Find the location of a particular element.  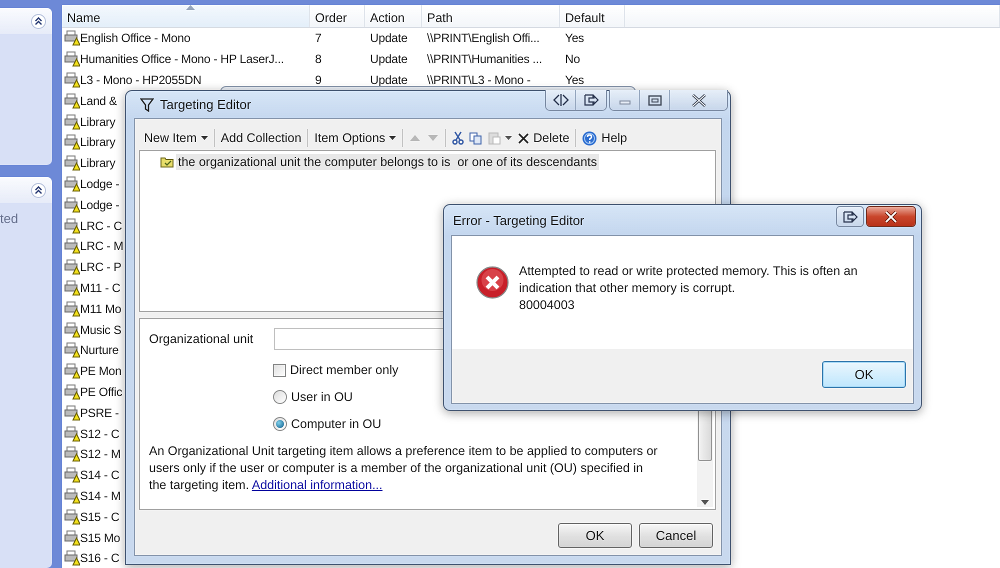

printer-name: PE Offic is located at coordinates (101, 391).